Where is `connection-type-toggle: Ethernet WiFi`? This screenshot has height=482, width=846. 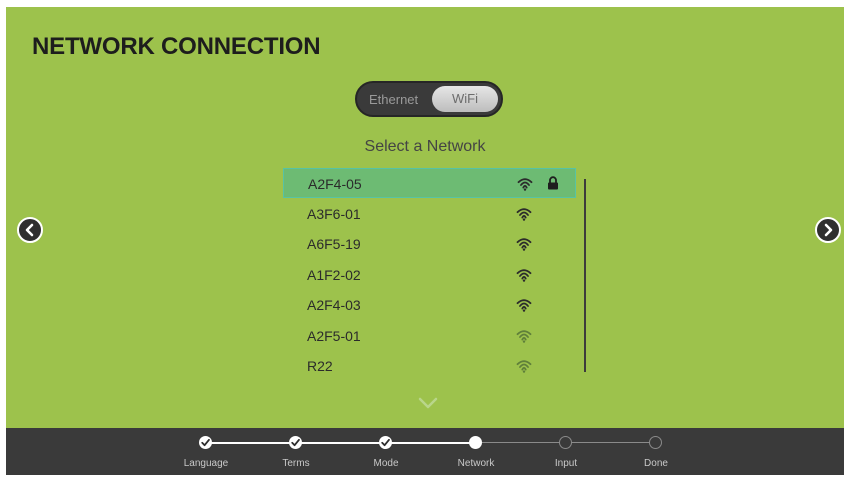 connection-type-toggle: Ethernet WiFi is located at coordinates (429, 99).